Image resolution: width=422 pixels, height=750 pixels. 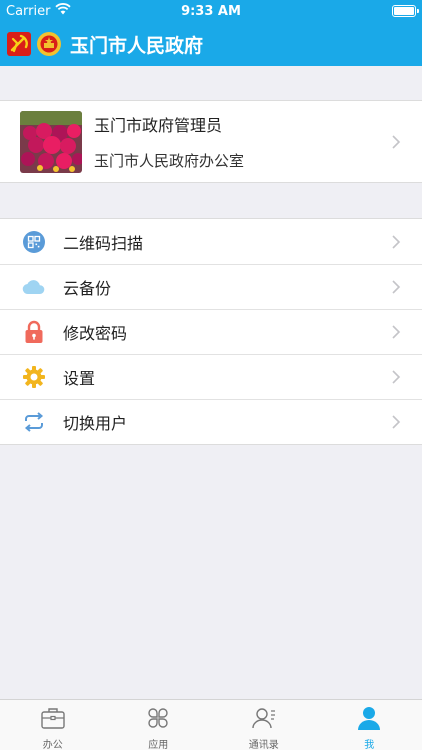 I want to click on tab-bar: 办公 应用 通讯录 我, so click(x=211, y=724).